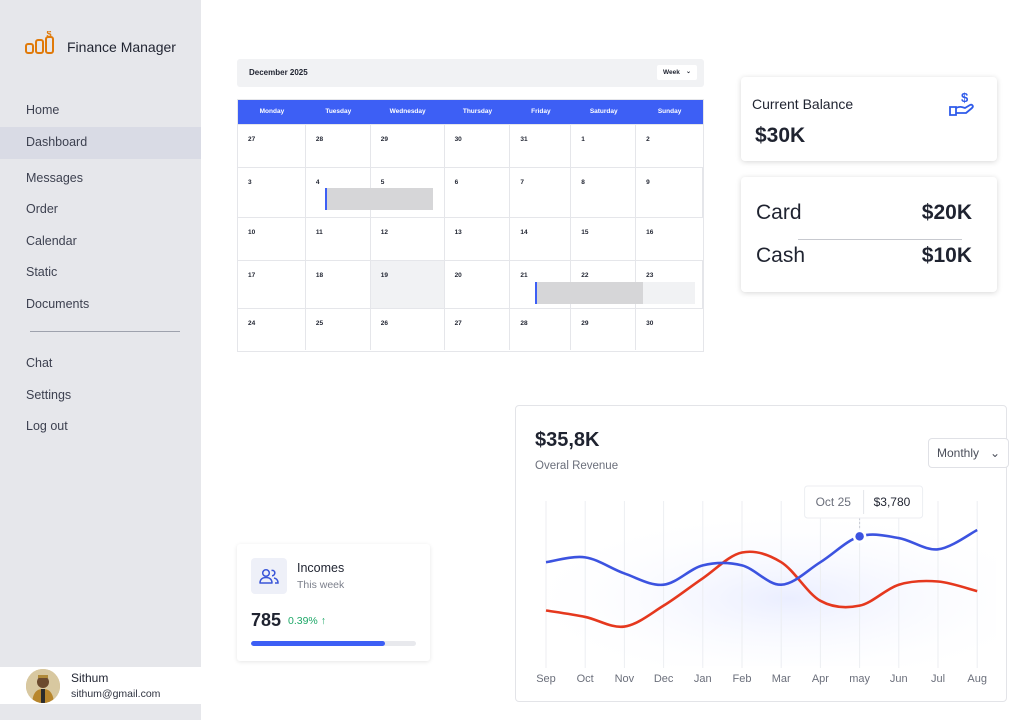 Image resolution: width=1032 pixels, height=720 pixels. I want to click on cash-value: $10K, so click(946, 255).